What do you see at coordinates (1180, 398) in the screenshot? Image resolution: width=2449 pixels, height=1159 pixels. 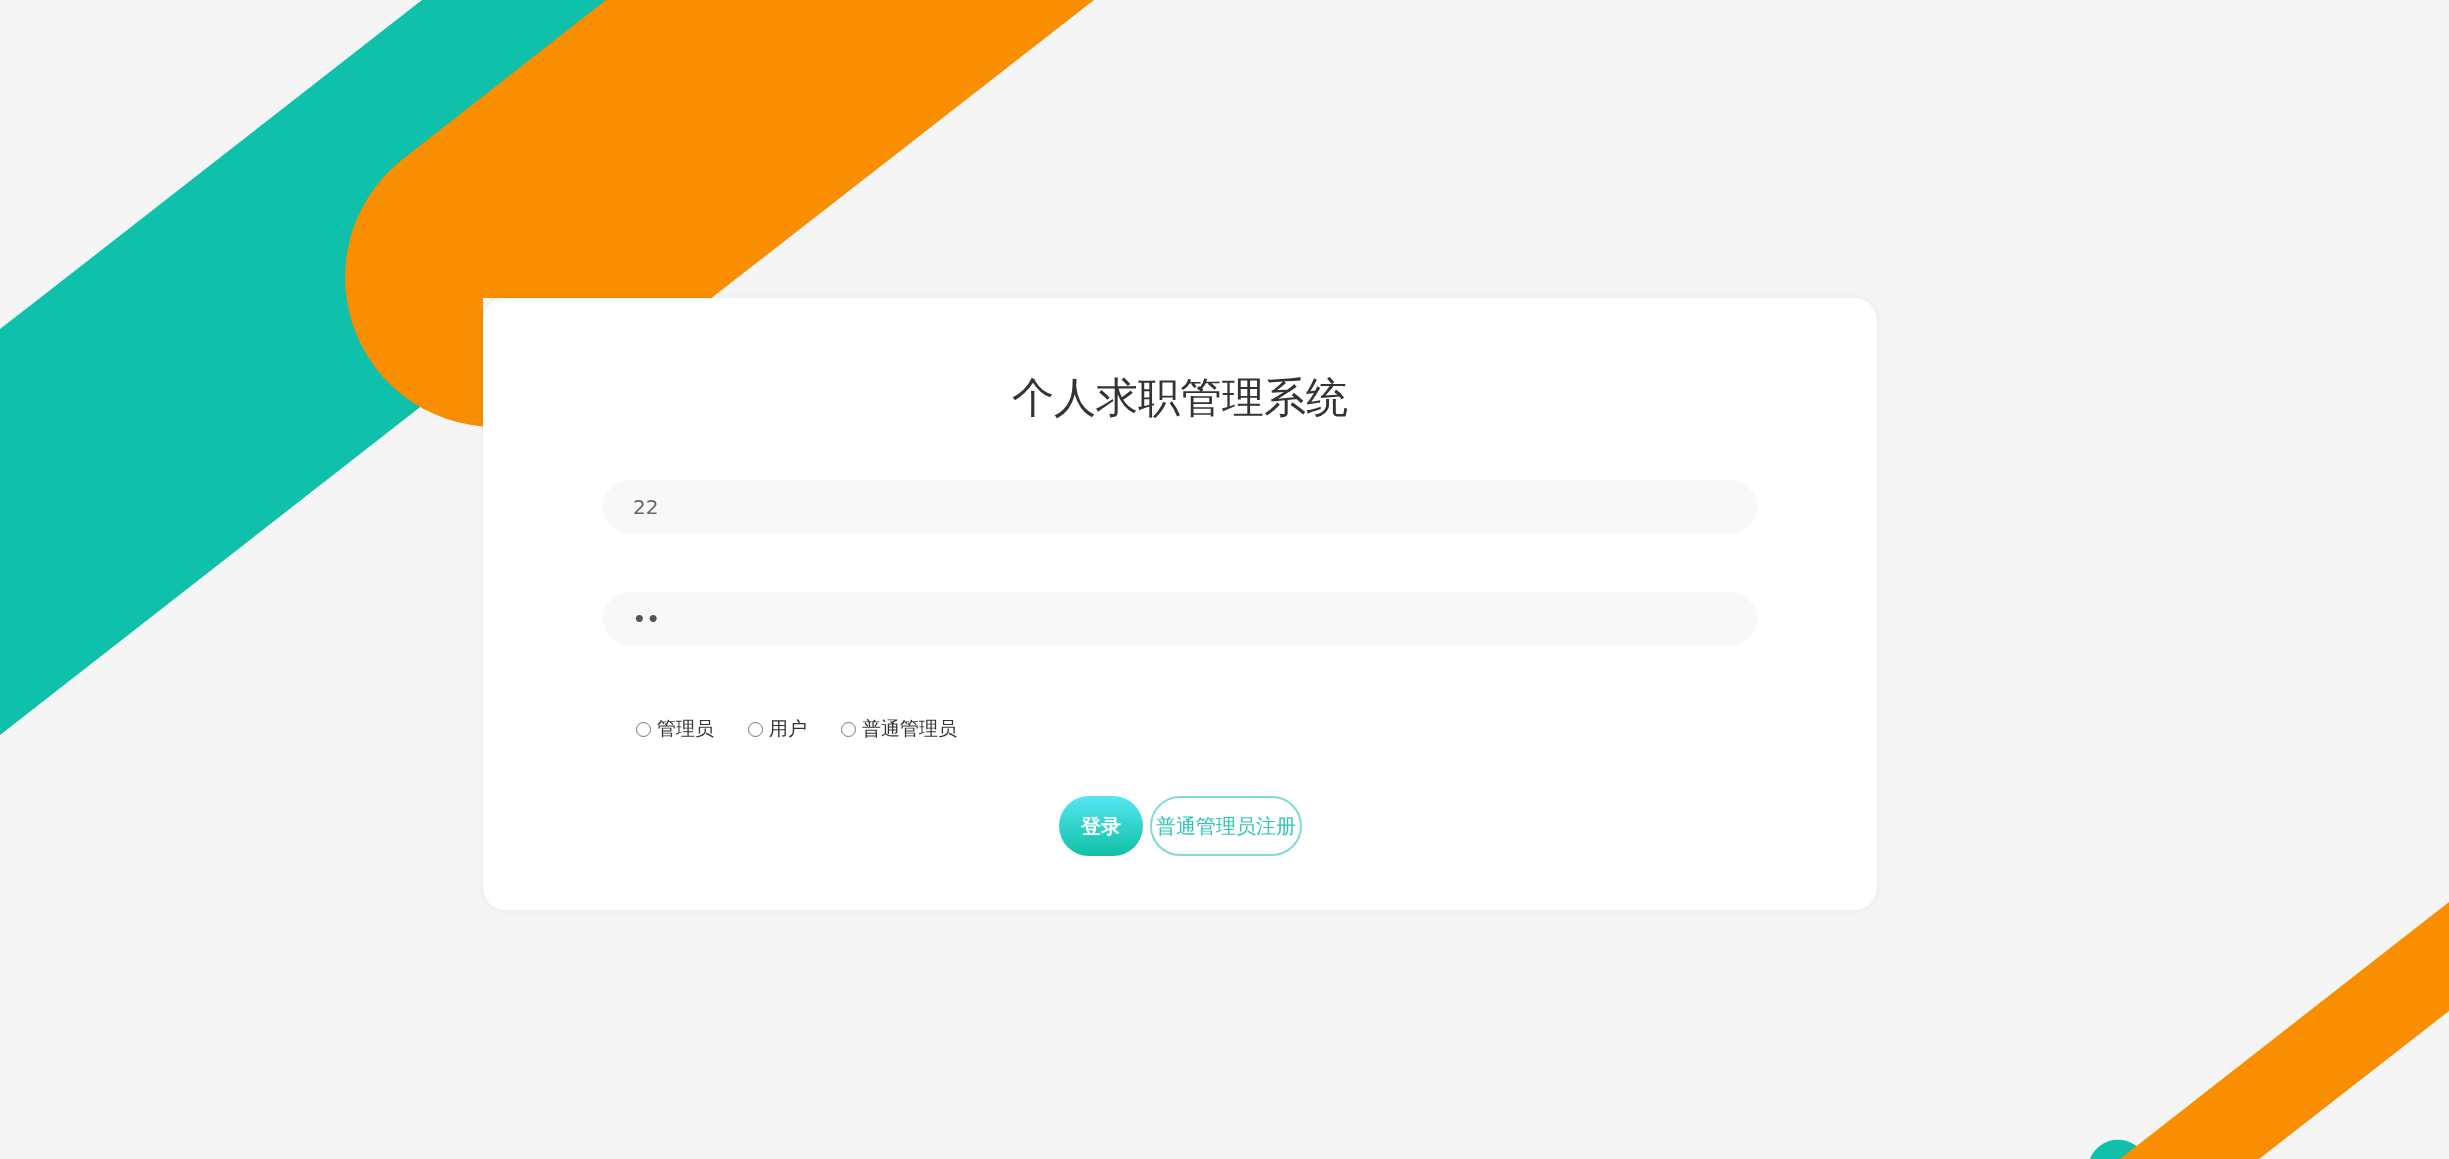 I see `page-title: 个人求职管理系统` at bounding box center [1180, 398].